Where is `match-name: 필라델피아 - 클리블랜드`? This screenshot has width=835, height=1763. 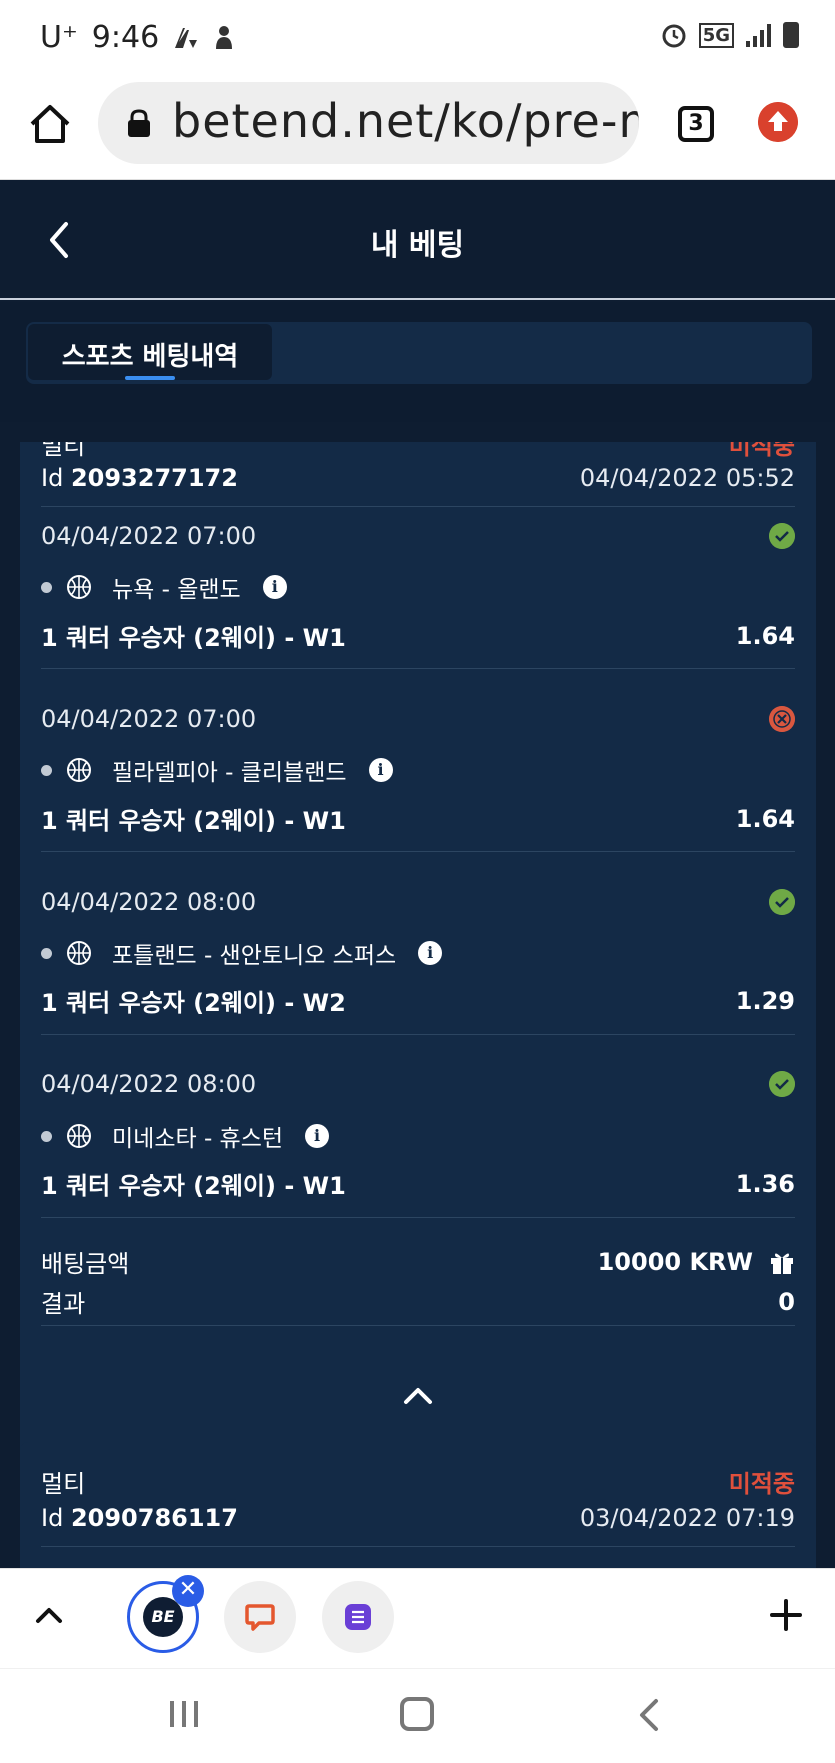 match-name: 필라델피아 - 클리블랜드 is located at coordinates (229, 773).